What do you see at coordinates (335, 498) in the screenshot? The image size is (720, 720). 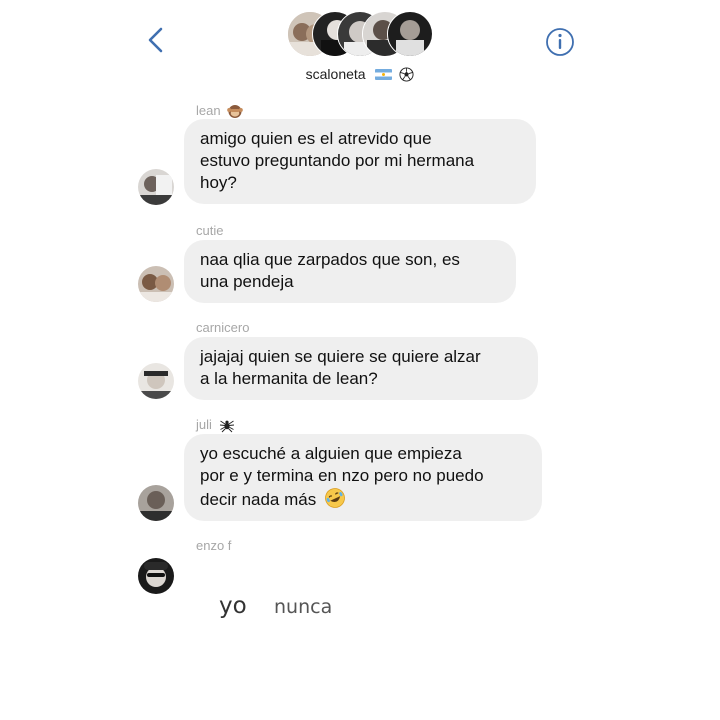 I see `rolling-laughing-face-icon` at bounding box center [335, 498].